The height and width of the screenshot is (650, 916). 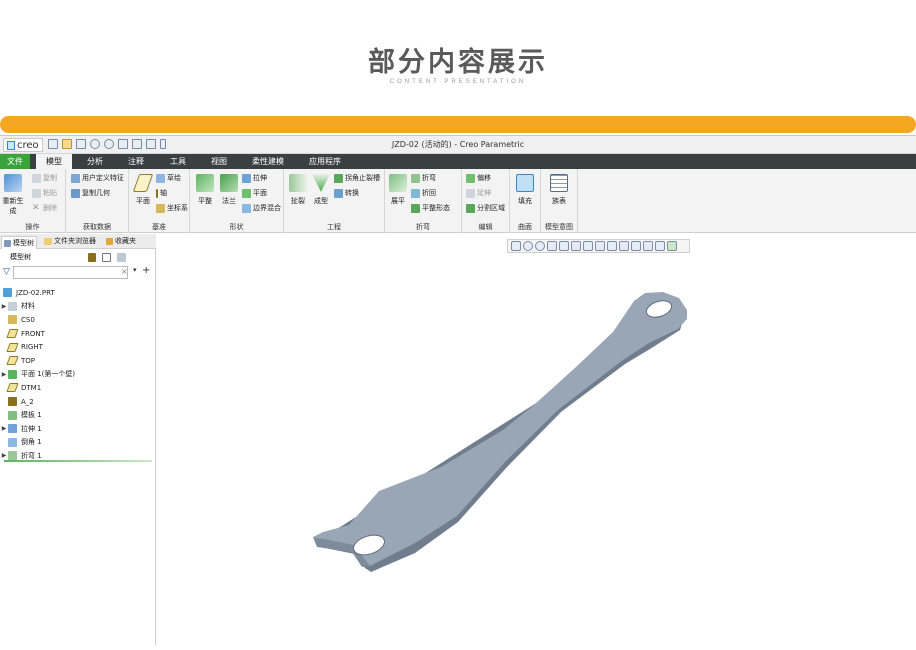 I want to click on flange-icon, so click(x=229, y=183).